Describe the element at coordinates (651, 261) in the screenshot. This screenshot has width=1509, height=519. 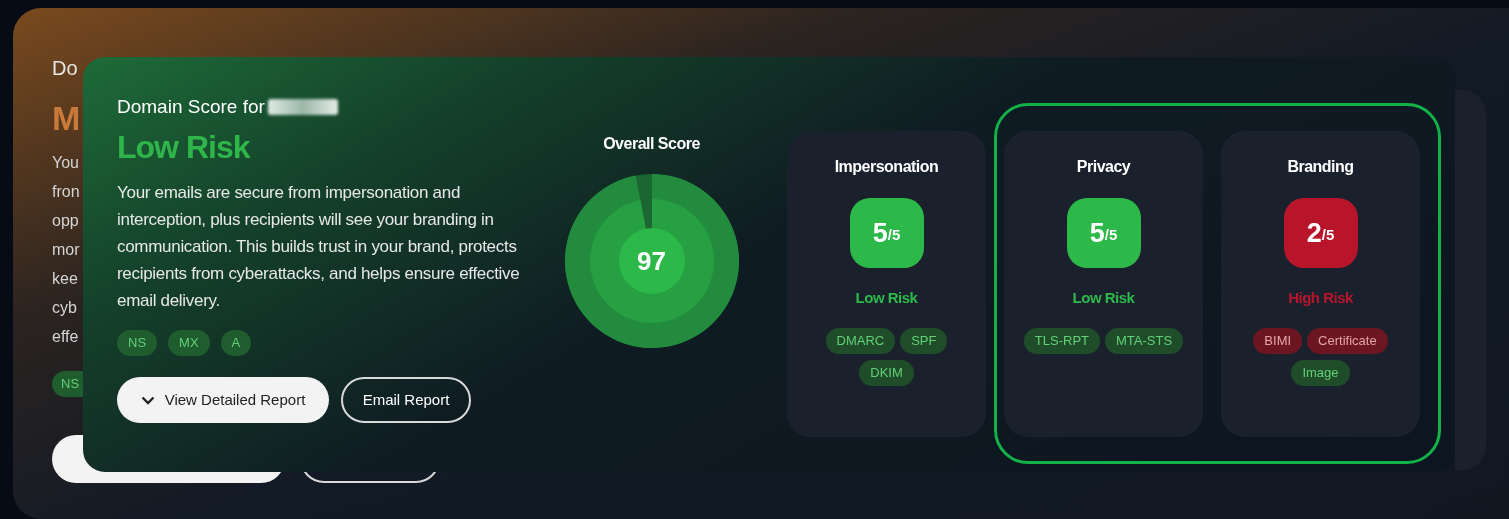
I see `score-value: 97` at that location.